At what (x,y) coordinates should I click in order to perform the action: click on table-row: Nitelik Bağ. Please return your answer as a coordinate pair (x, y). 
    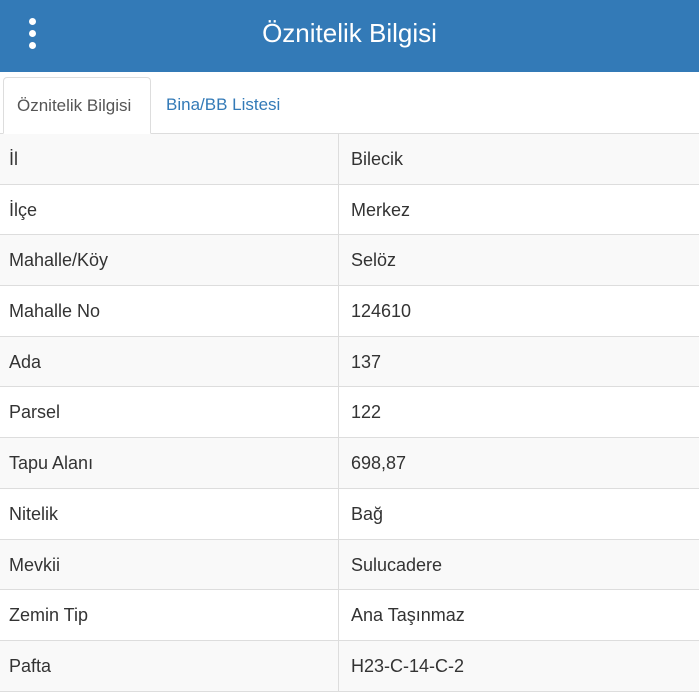
    Looking at the image, I should click on (349, 514).